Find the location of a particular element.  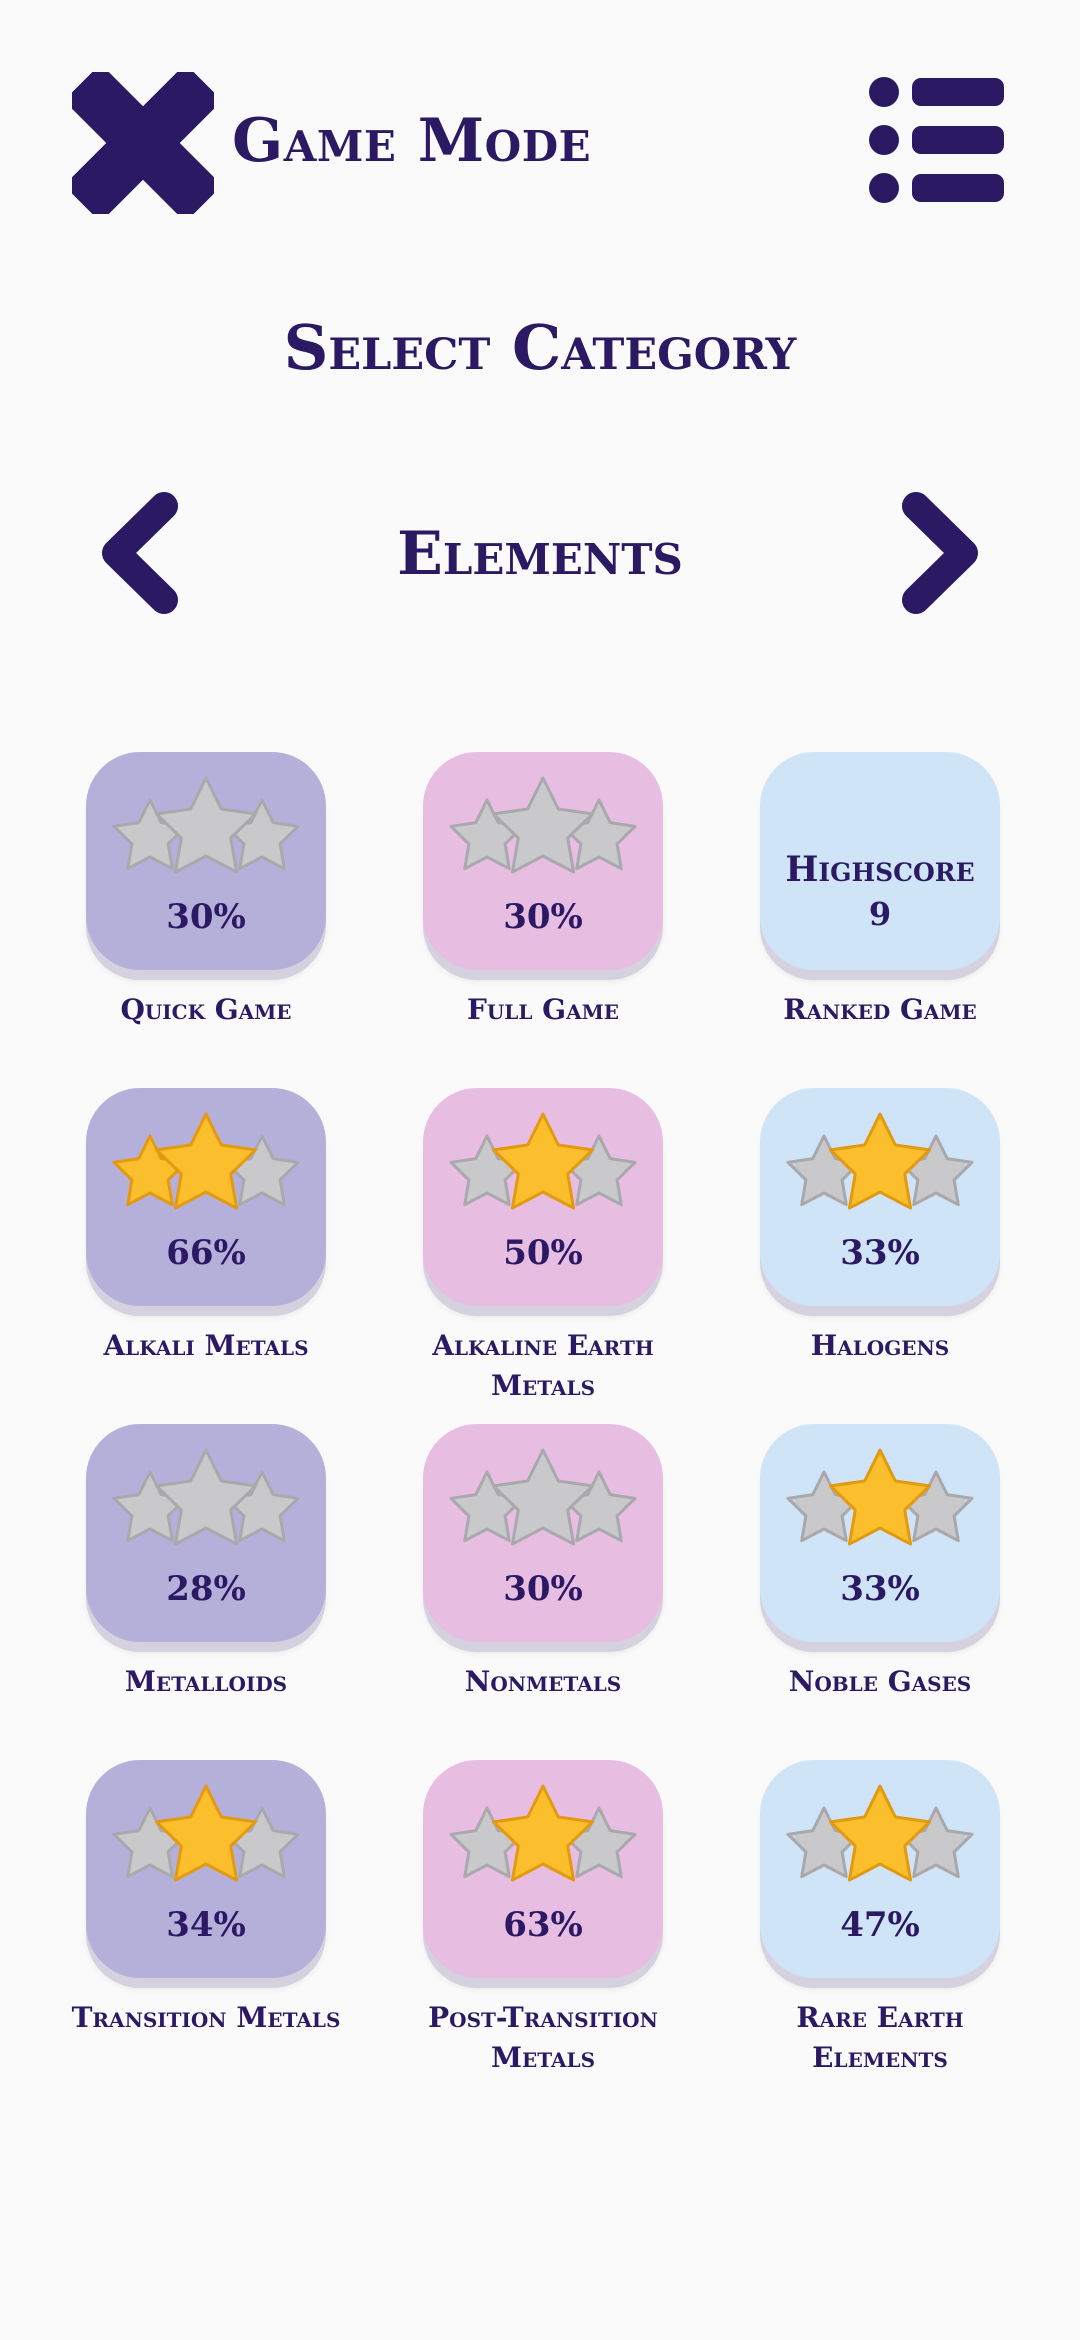

category-tile-alkali-metals: 66% Alkali Metals is located at coordinates (206, 1225).